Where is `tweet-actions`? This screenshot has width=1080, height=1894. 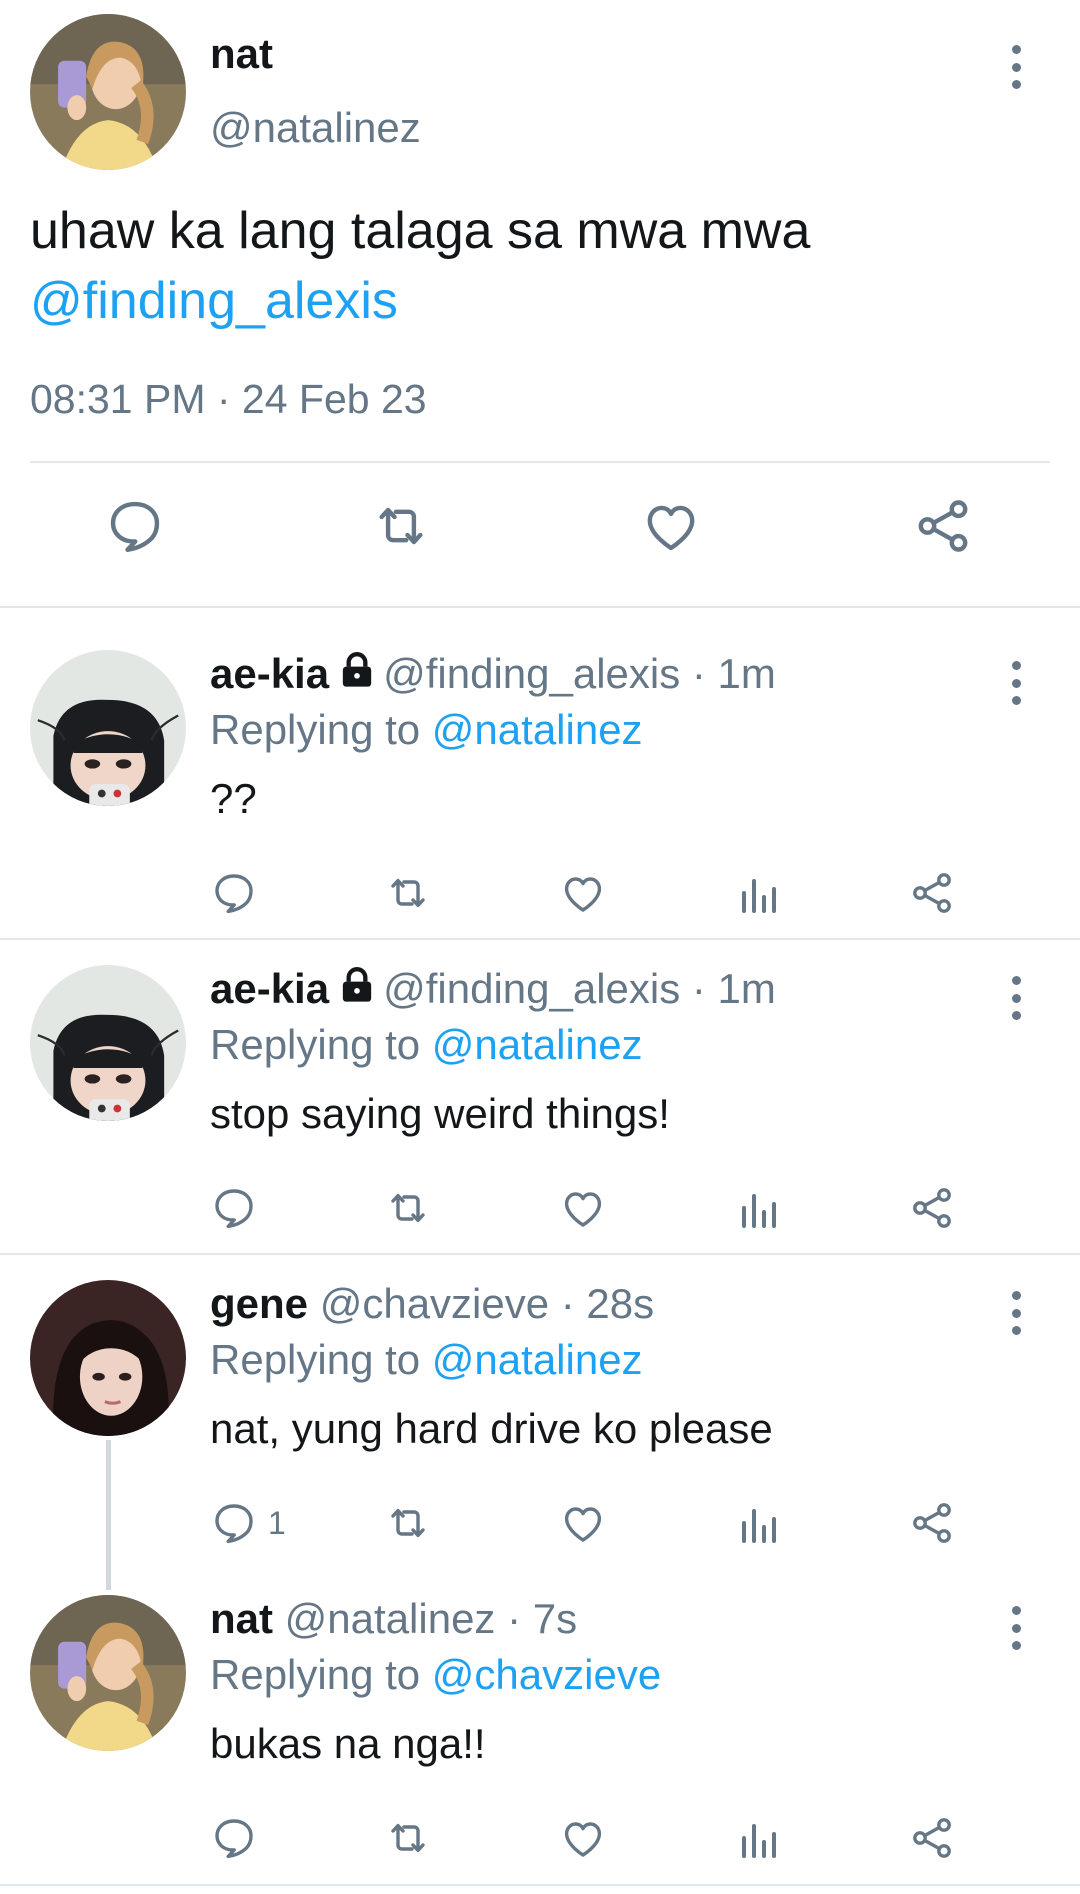
tweet-actions is located at coordinates (540, 535).